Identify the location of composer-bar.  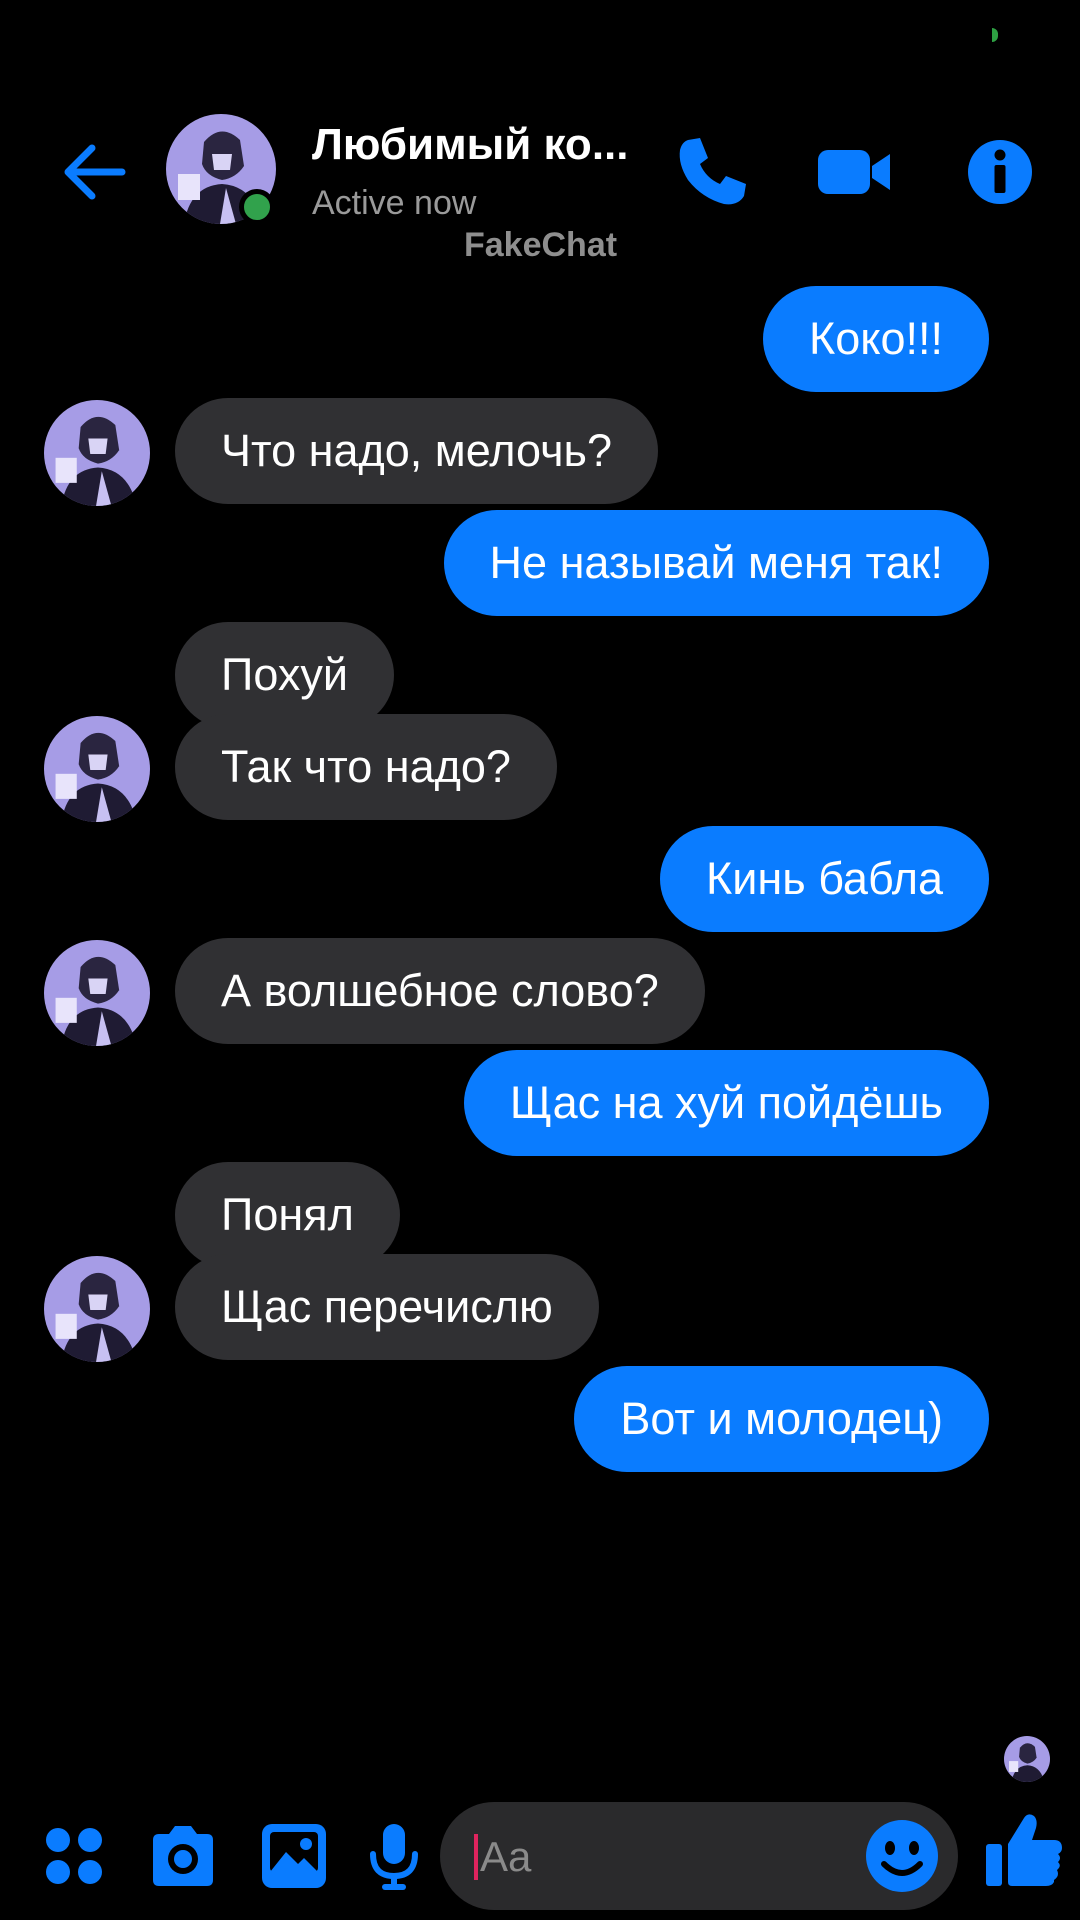
(540, 1856).